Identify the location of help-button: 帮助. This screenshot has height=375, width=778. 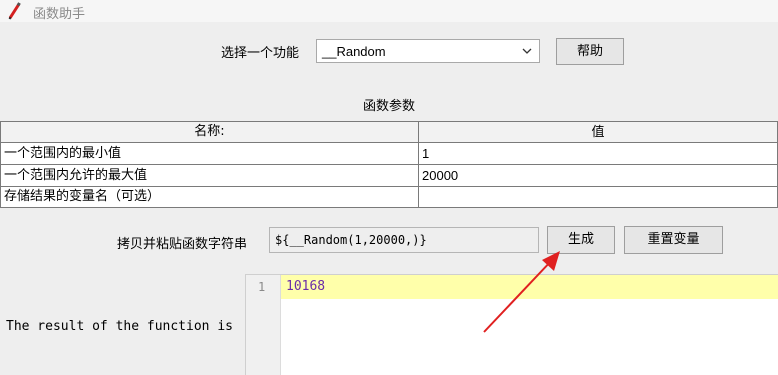
(590, 51).